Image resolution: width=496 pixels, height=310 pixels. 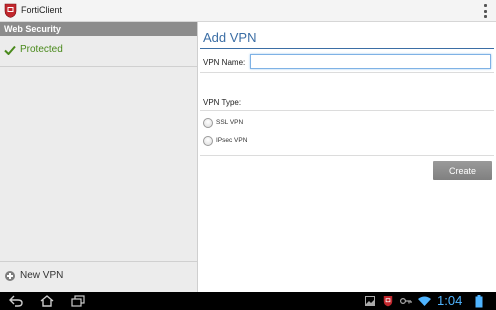 What do you see at coordinates (370, 301) in the screenshot?
I see `image-notification-icon` at bounding box center [370, 301].